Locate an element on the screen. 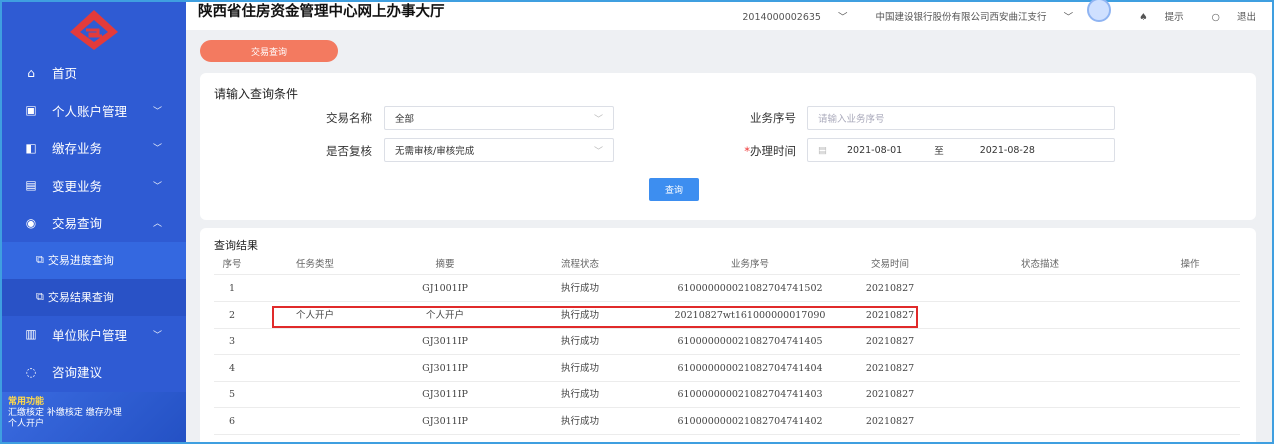 Image resolution: width=1274 pixels, height=444 pixels. submenu-item-progress: ⧉ 交易进度查询 is located at coordinates (94, 260).